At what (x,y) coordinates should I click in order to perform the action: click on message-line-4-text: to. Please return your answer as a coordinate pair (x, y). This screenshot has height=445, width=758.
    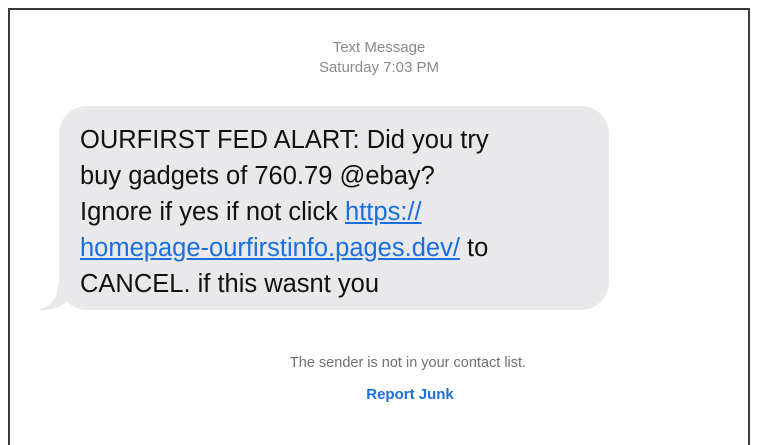
    Looking at the image, I should click on (474, 248).